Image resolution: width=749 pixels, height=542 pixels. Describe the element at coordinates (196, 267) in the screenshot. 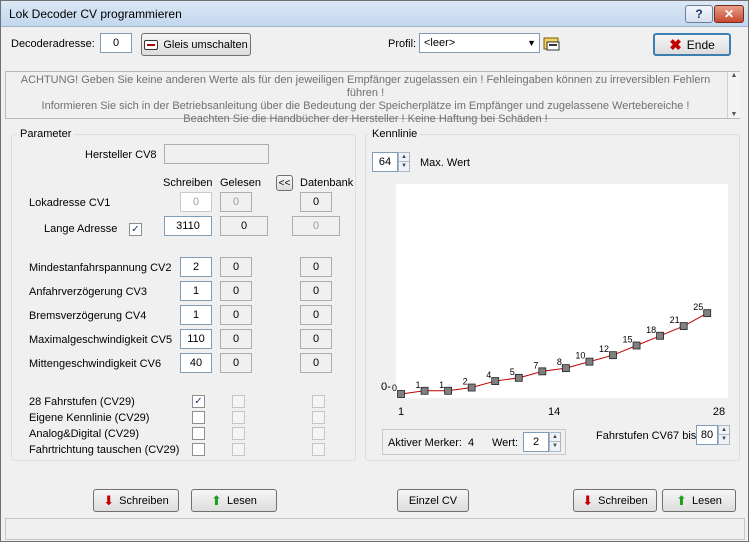

I see `cv2-write: 2` at that location.